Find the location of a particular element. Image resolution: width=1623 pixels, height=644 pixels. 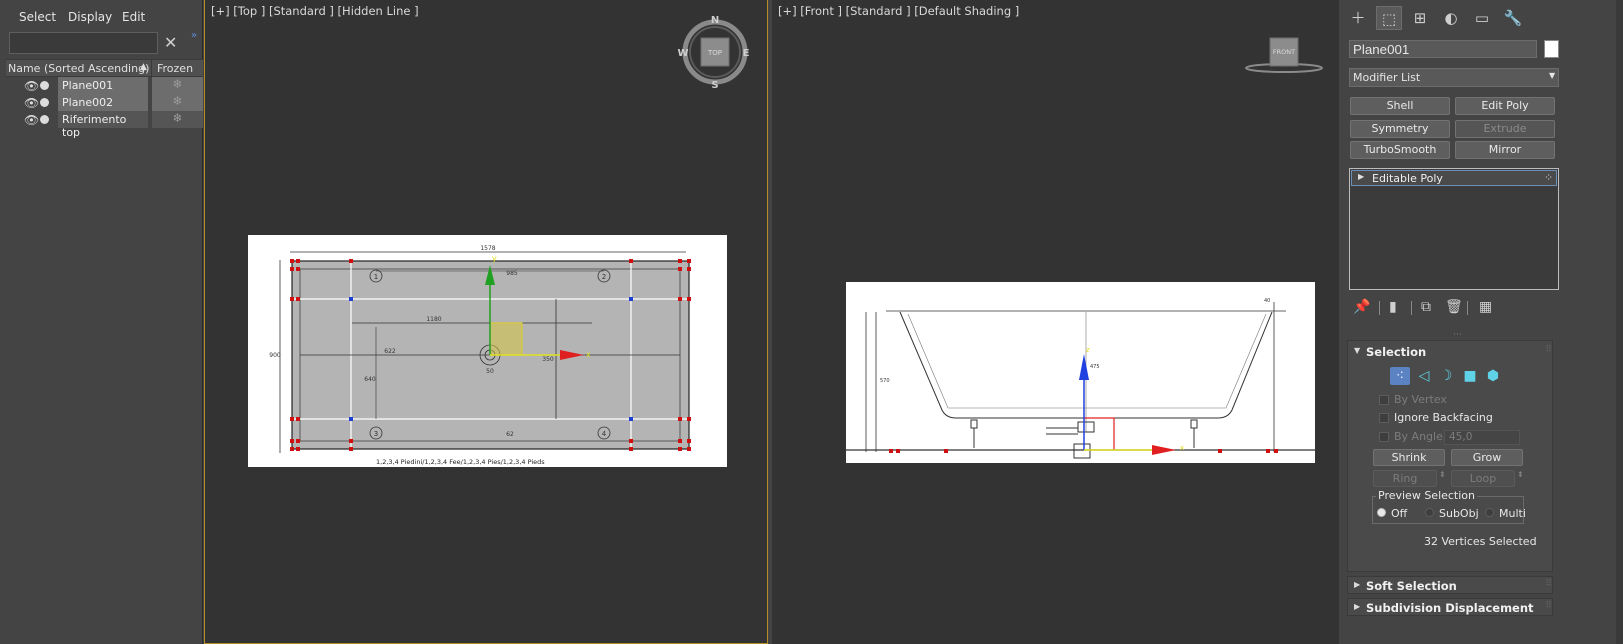

selection-rollout-header: ▼ Selection ⠿ is located at coordinates (1451, 352).